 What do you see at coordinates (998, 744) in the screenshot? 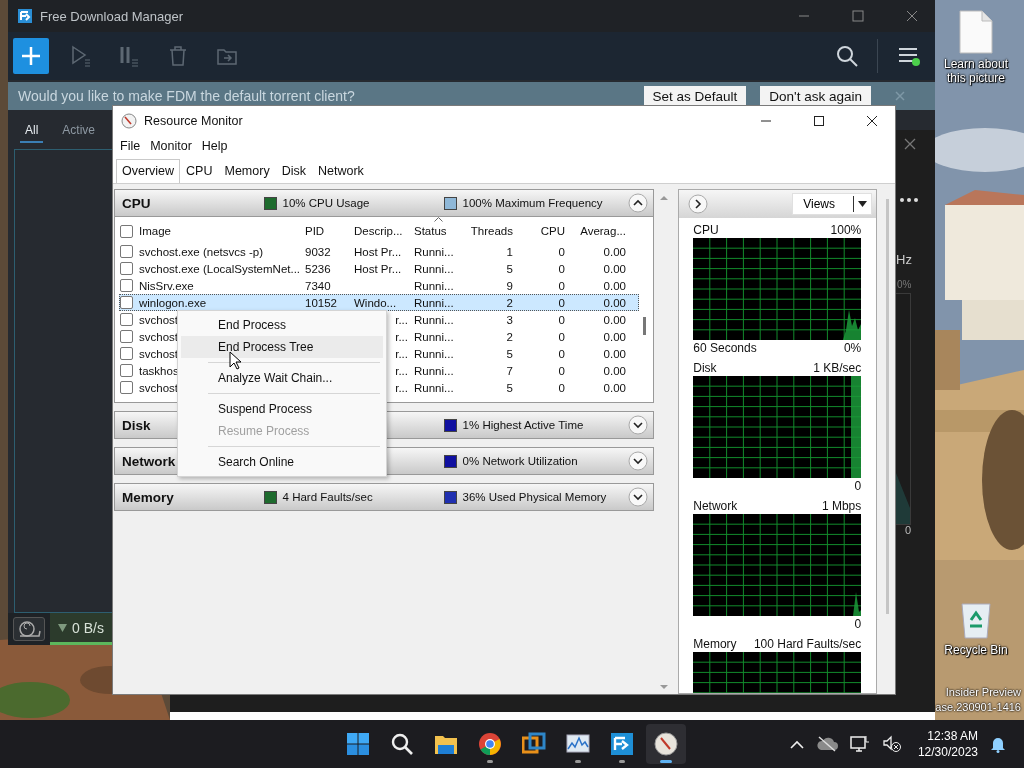
I see `bell-icon` at bounding box center [998, 744].